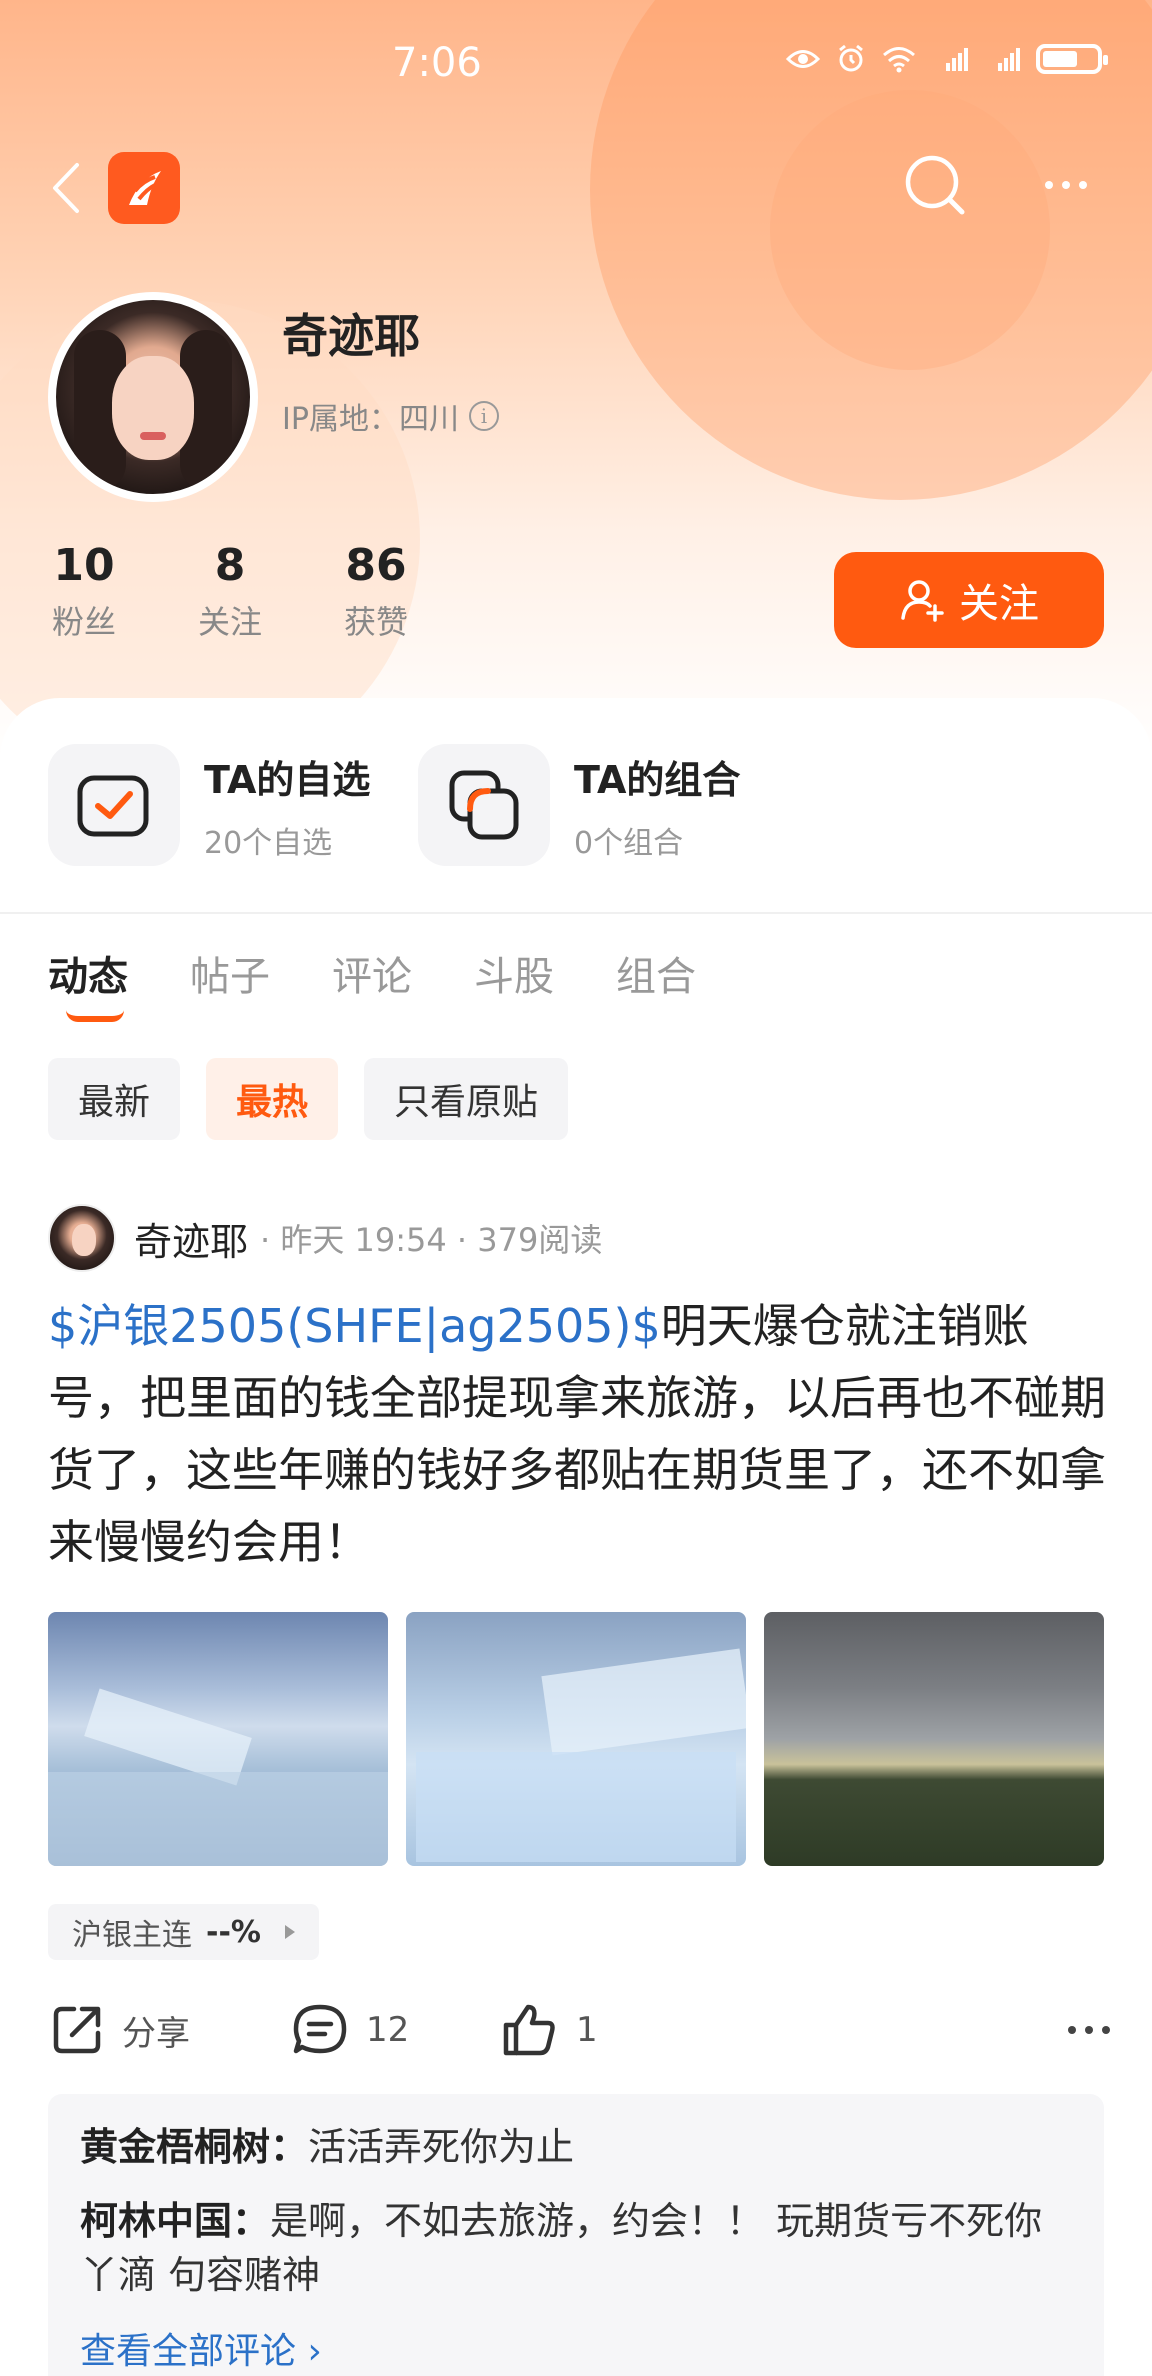  What do you see at coordinates (370, 419) in the screenshot?
I see `ip-location-text: IP属地：四川` at bounding box center [370, 419].